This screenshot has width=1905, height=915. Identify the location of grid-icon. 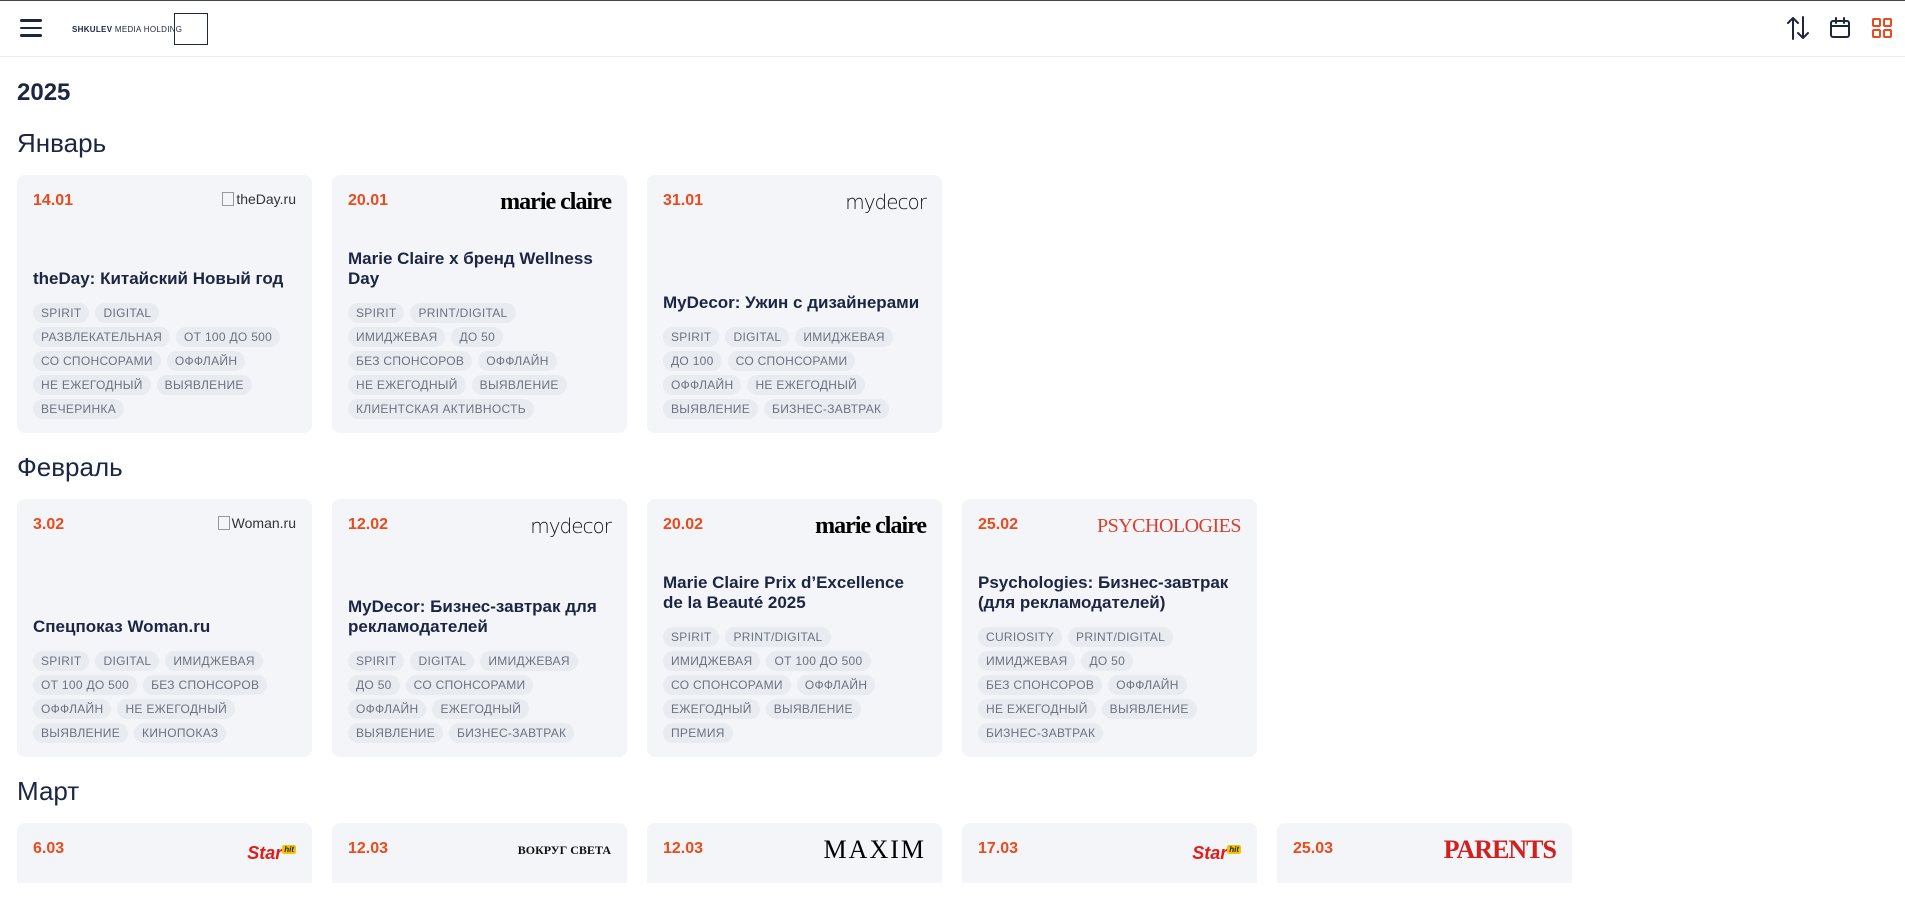
(1882, 28).